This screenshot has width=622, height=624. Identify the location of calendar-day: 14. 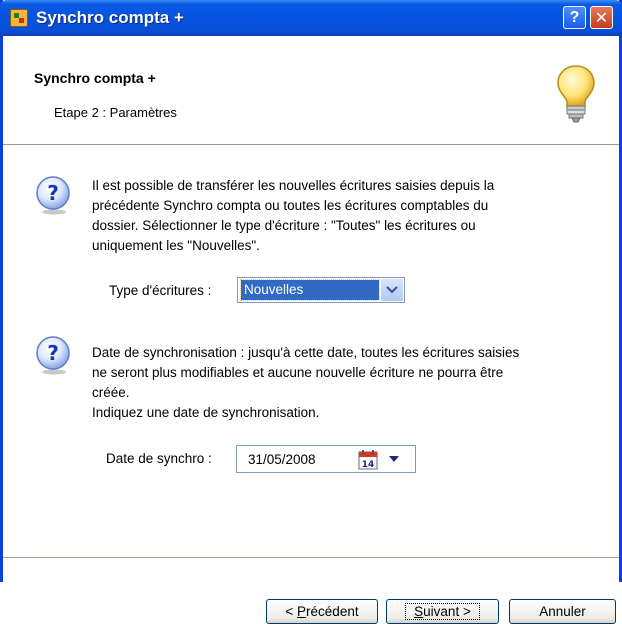
(368, 465).